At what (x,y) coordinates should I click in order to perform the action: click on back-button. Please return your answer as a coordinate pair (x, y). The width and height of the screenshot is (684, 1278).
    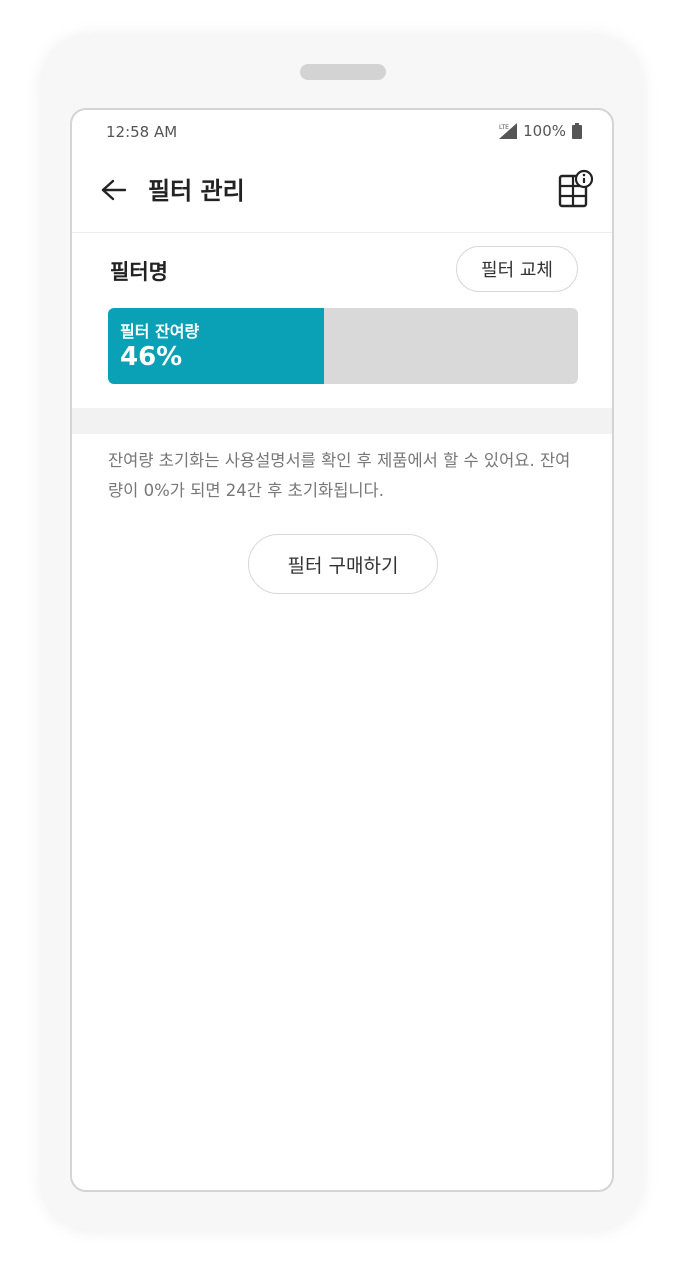
    Looking at the image, I should click on (114, 192).